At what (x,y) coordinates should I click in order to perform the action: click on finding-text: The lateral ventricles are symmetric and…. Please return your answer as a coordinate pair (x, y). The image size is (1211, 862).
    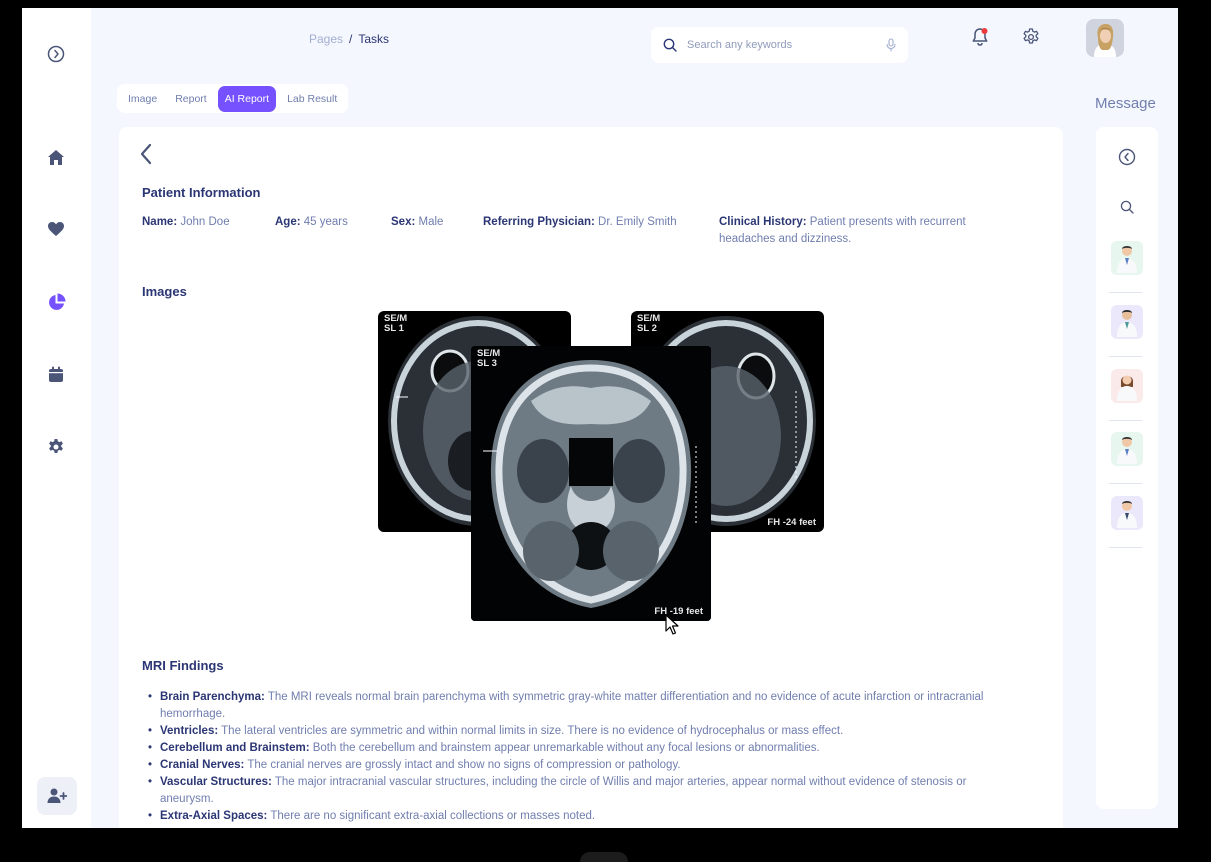
    Looking at the image, I should click on (531, 731).